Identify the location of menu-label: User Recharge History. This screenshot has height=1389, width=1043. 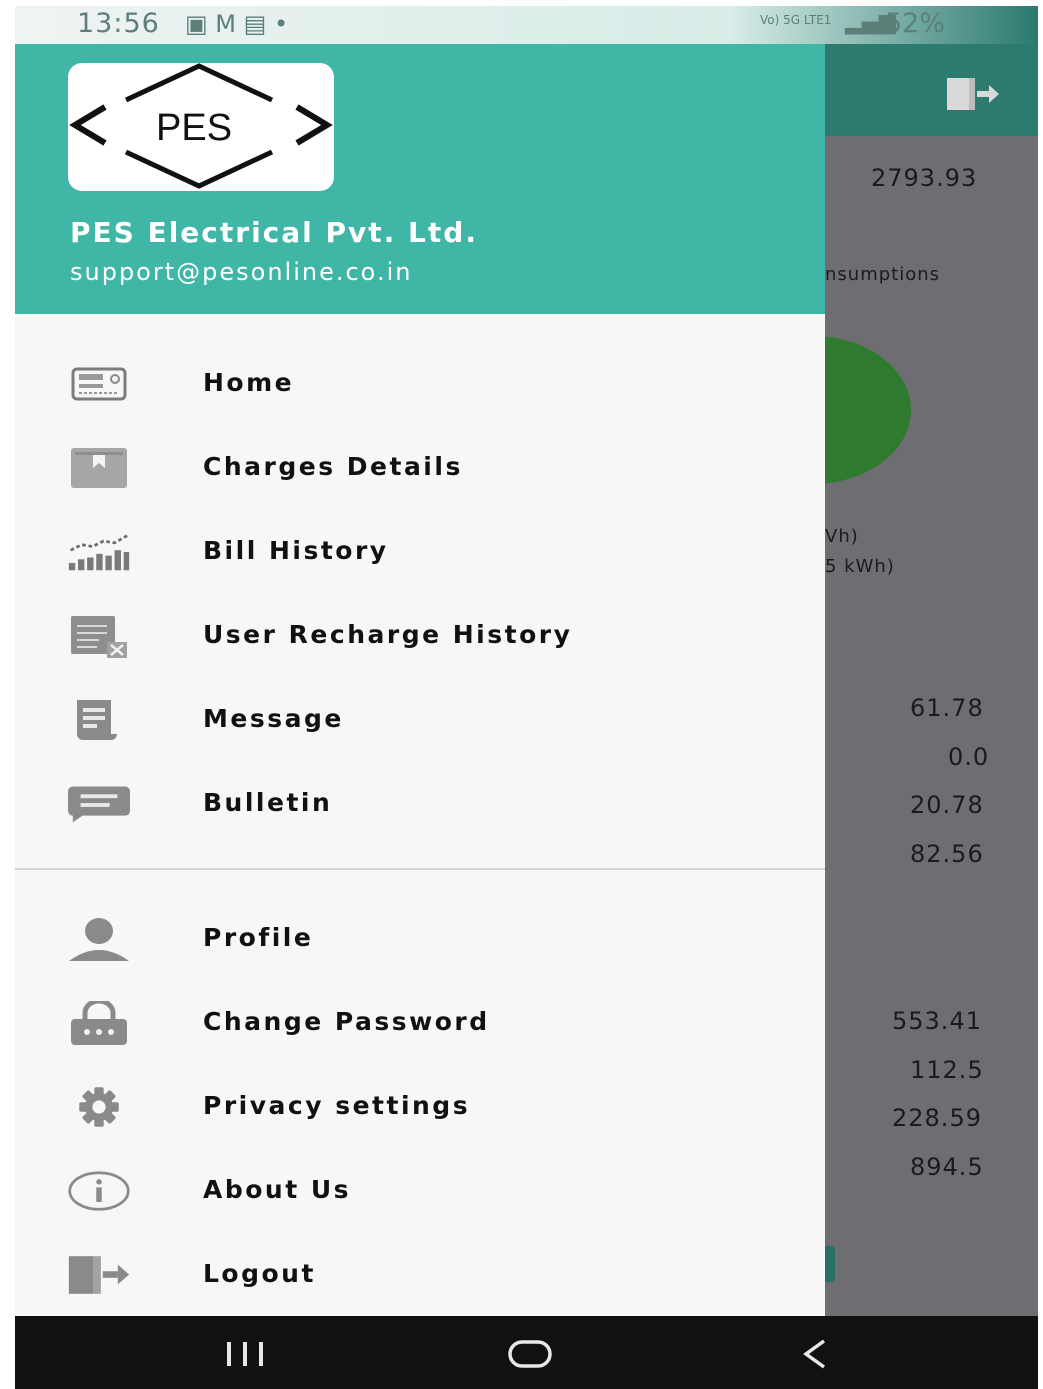
(388, 634).